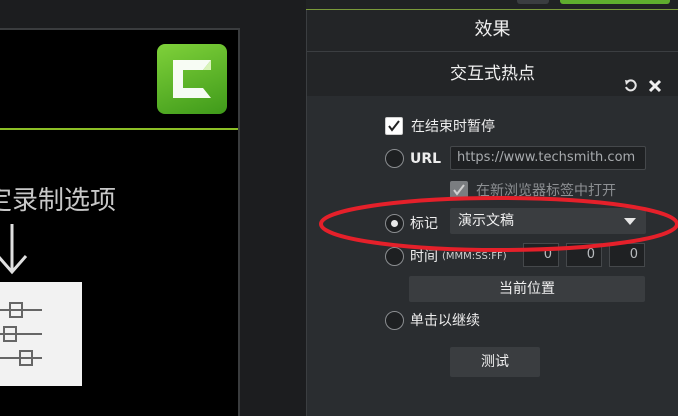 This screenshot has height=416, width=678. What do you see at coordinates (16, 250) in the screenshot?
I see `arrow-down-icon` at bounding box center [16, 250].